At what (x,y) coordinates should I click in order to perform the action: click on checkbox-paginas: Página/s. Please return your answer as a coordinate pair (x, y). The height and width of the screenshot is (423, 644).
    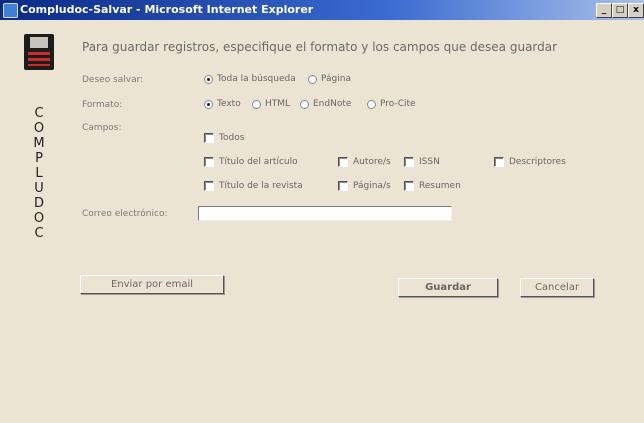
    Looking at the image, I should click on (364, 186).